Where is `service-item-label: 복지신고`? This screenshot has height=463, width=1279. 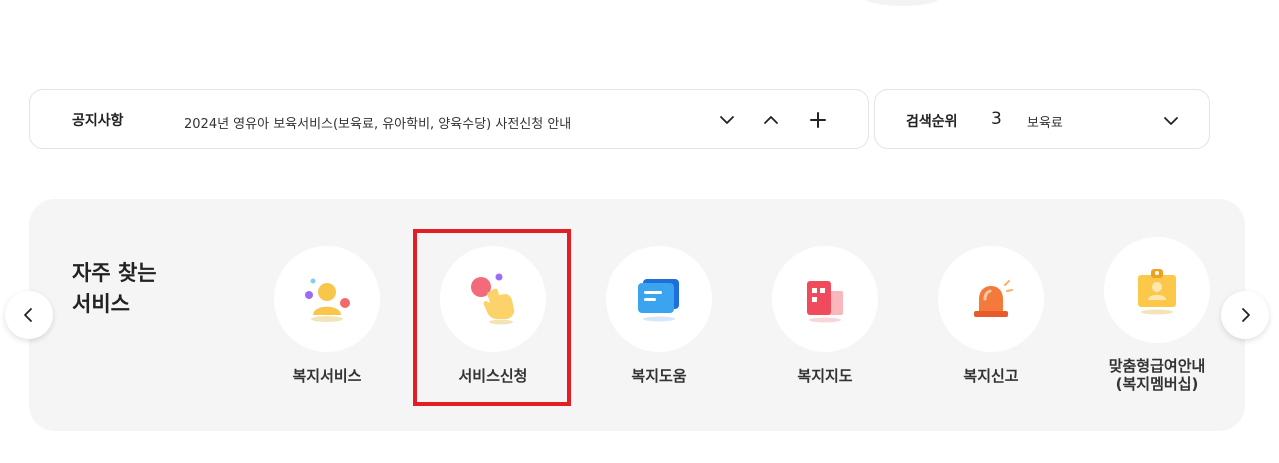
service-item-label: 복지신고 is located at coordinates (991, 376).